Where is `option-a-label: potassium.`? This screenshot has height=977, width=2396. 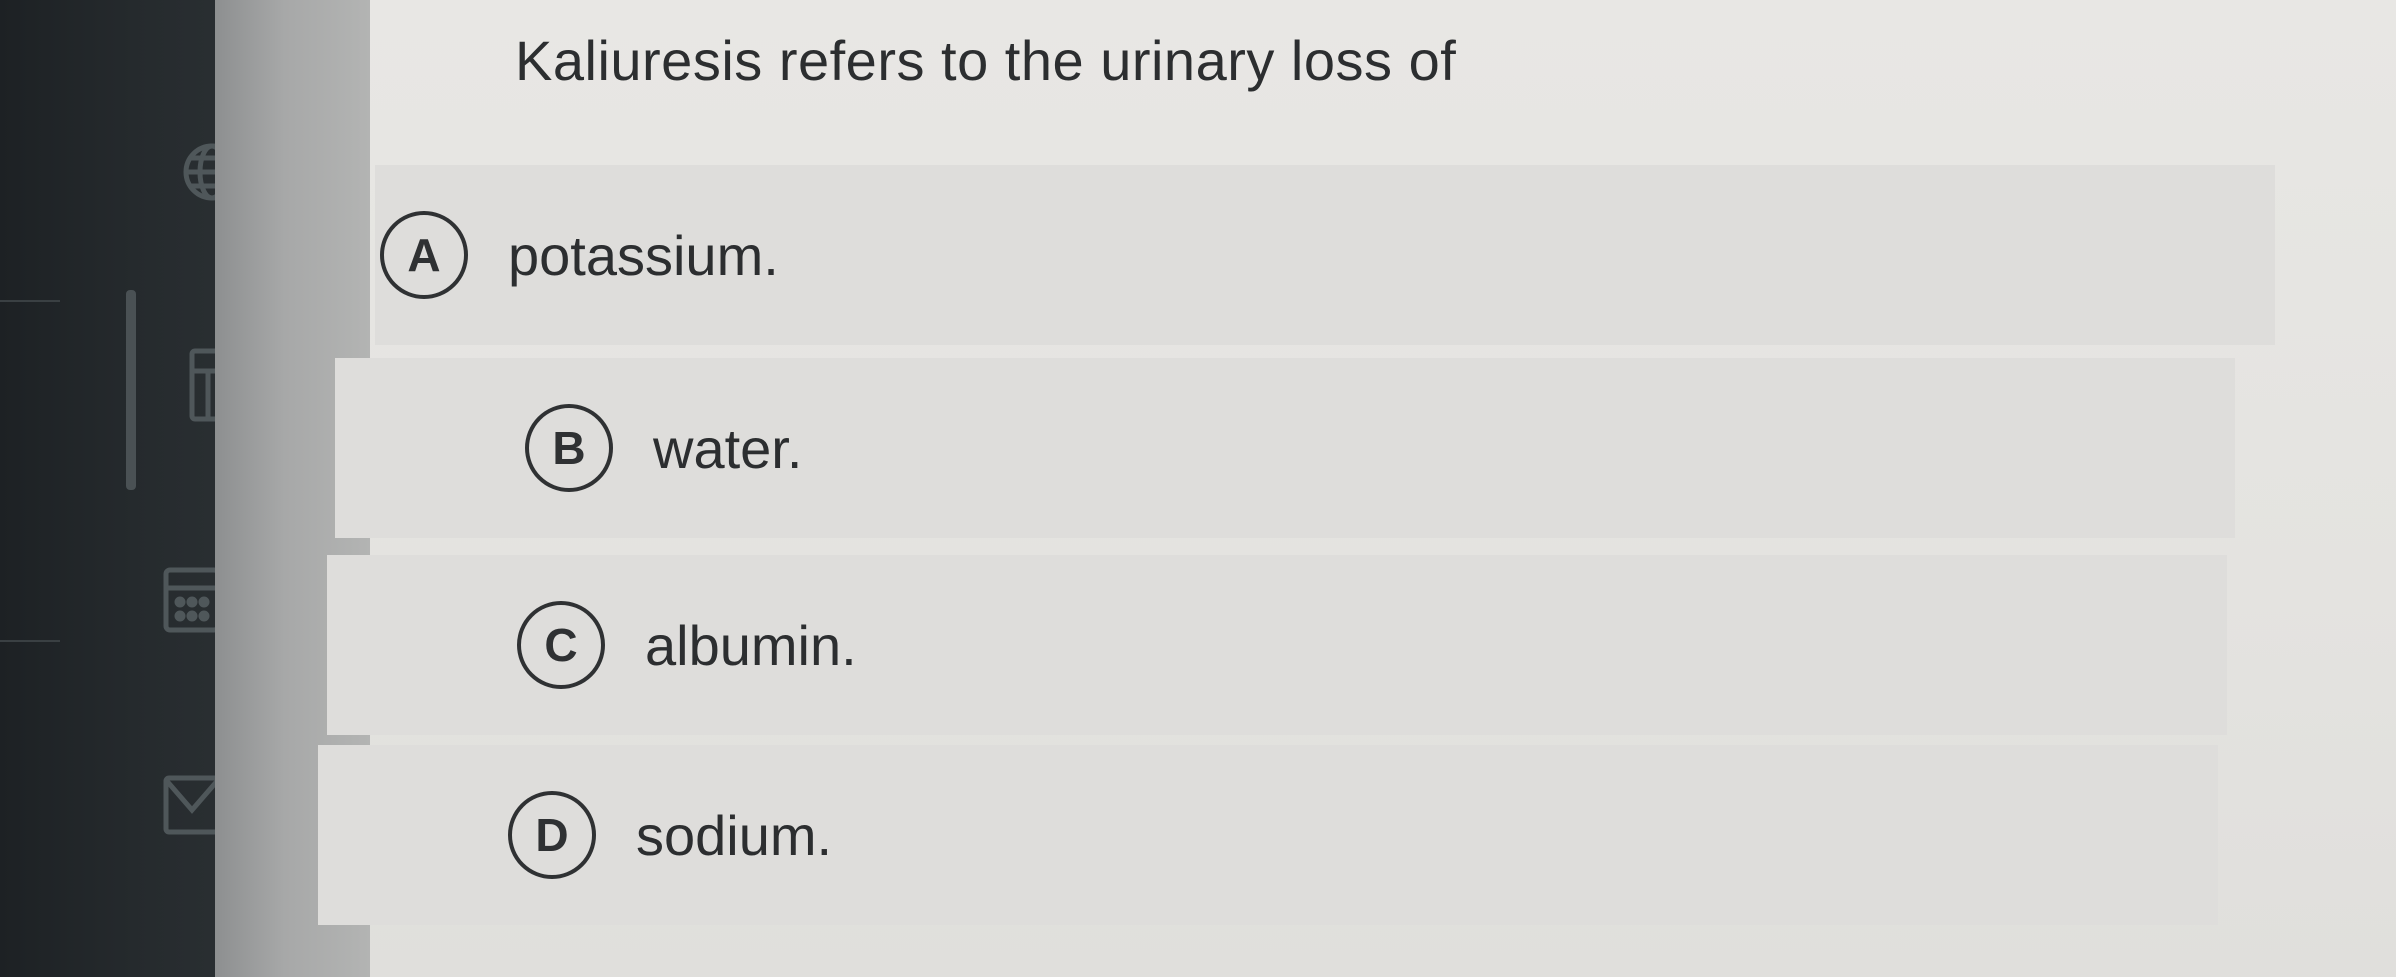
option-a-label: potassium. is located at coordinates (643, 255).